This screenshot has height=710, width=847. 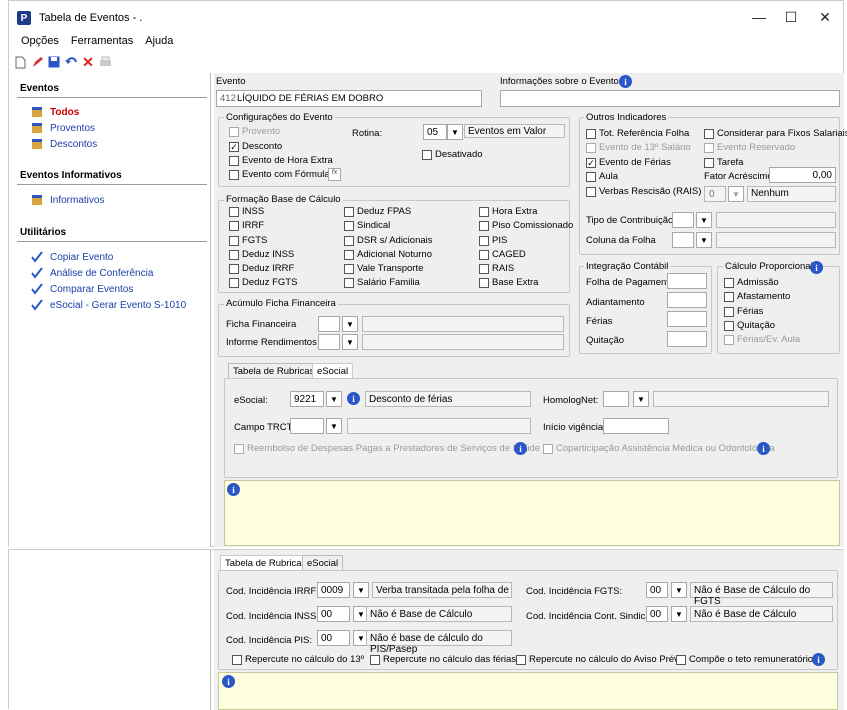 What do you see at coordinates (108, 305) in the screenshot?
I see `sidebar-item-esocial: eSocial - Gerar Evento S-1010` at bounding box center [108, 305].